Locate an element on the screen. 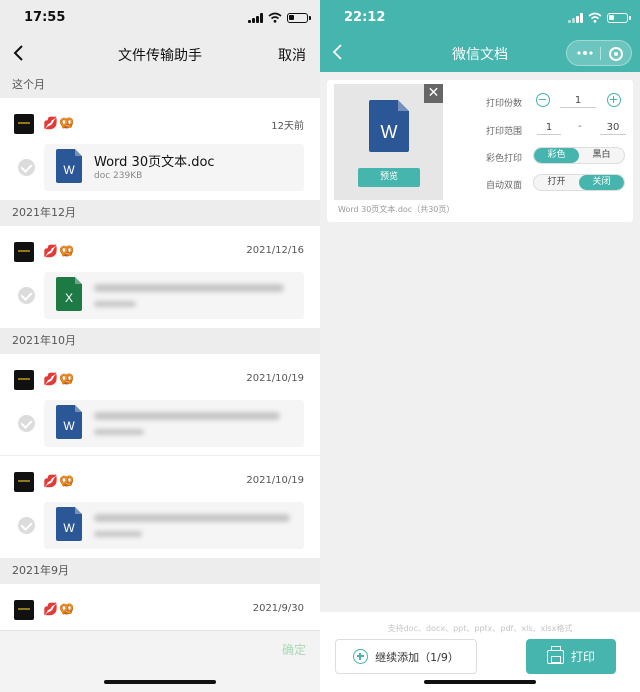 Image resolution: width=640 pixels, height=692 pixels. section-label-2021-9: 2021年9月 is located at coordinates (160, 571).